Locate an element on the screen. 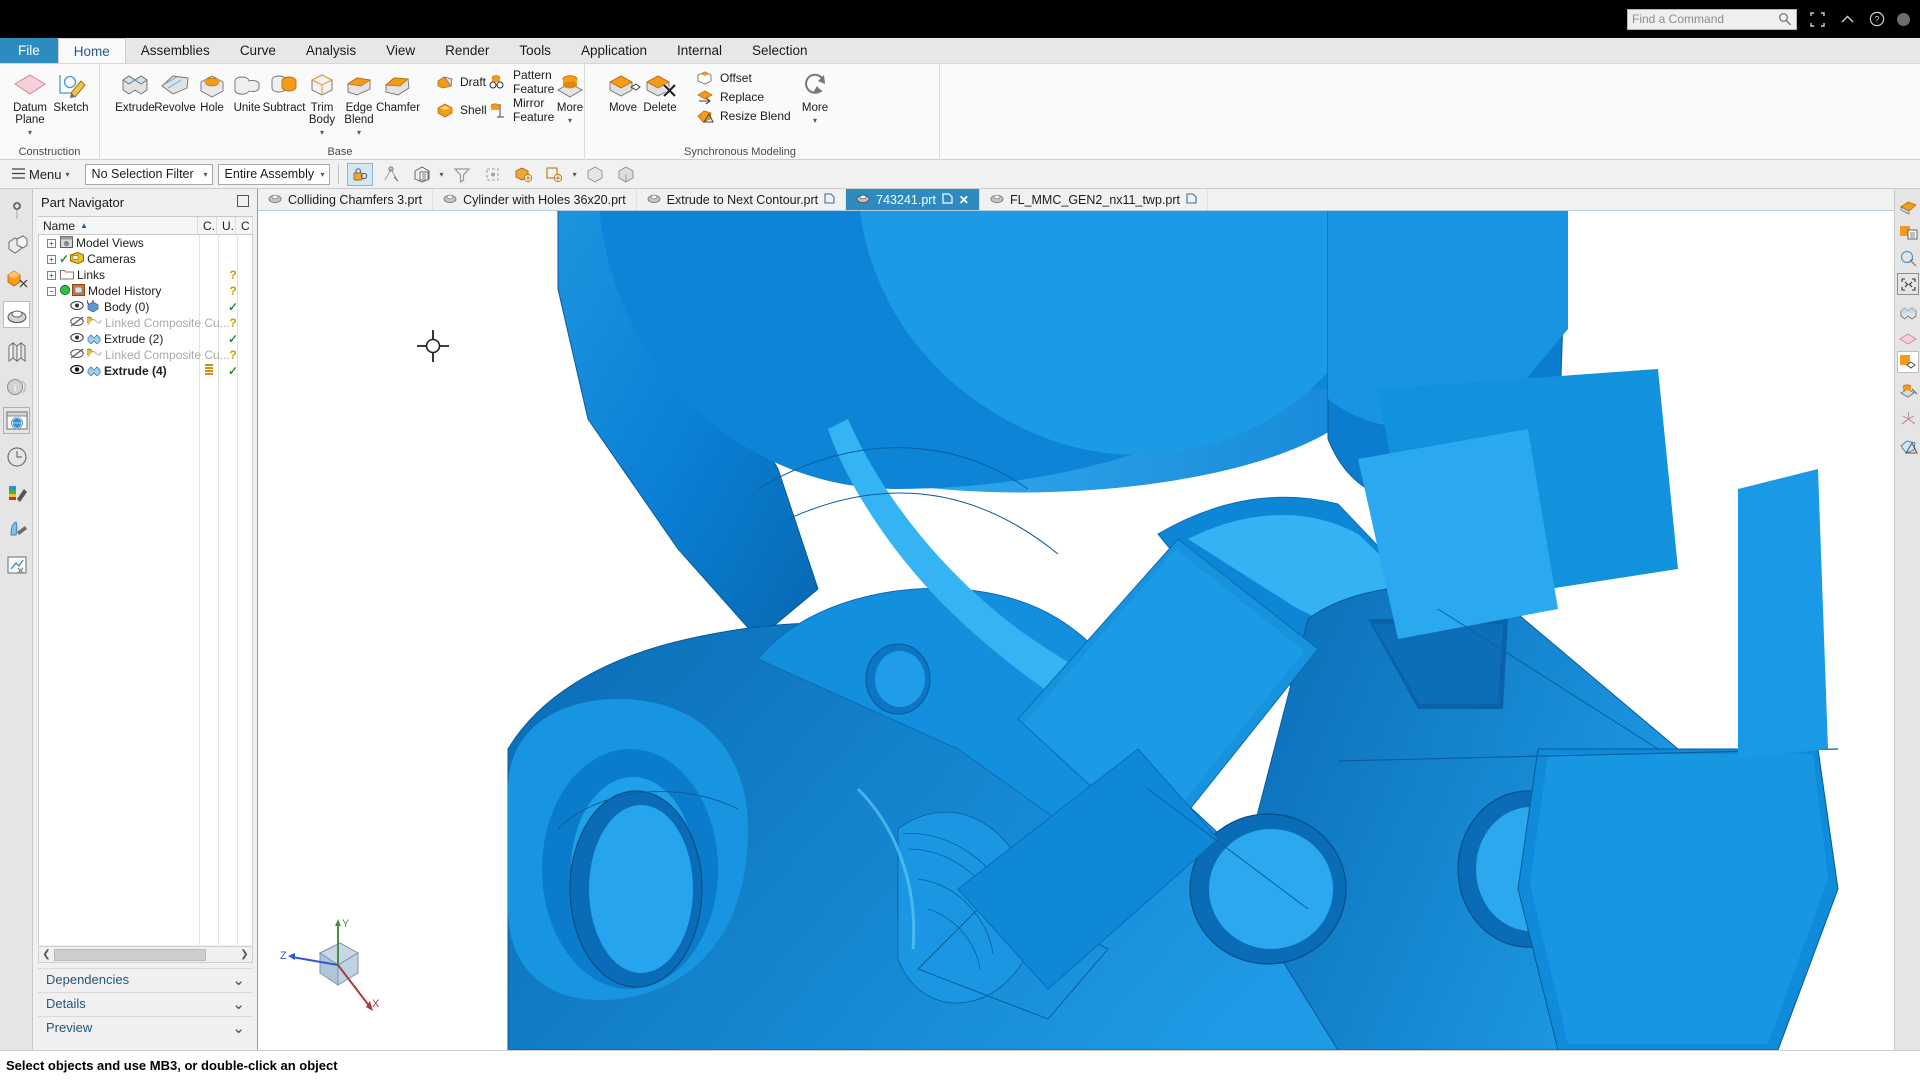  table-row: + Model Views is located at coordinates (145, 243).